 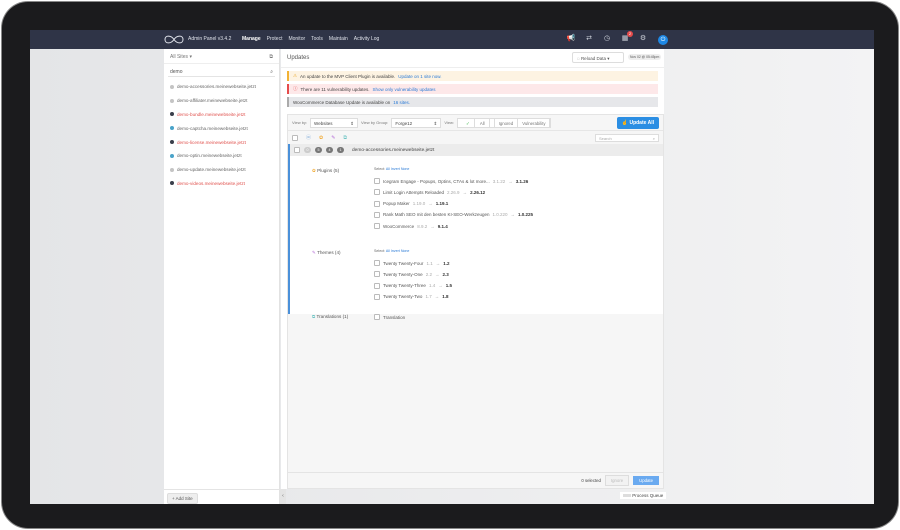 I want to click on site-list-item: demo-captcha.meinewebseite.jetzt, so click(x=221, y=128).